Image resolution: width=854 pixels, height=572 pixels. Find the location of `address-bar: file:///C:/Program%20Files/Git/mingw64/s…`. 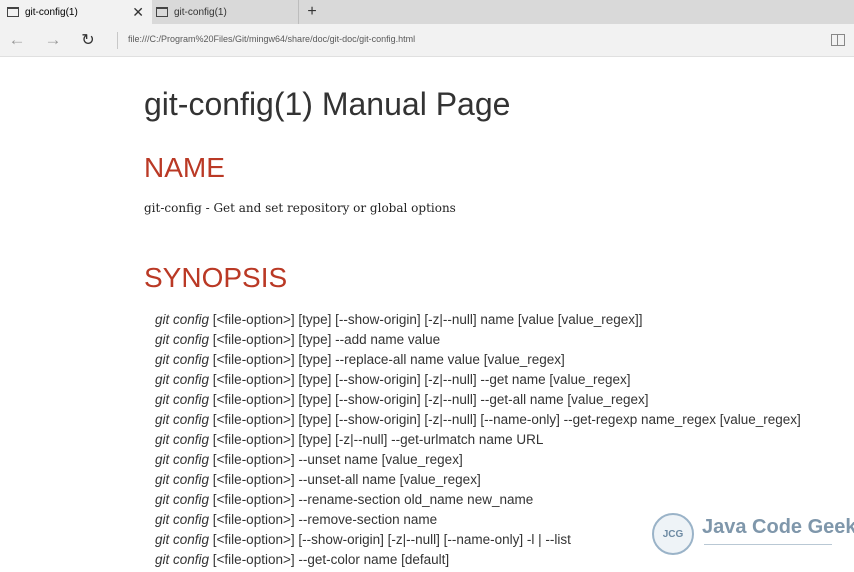

address-bar: file:///C:/Program%20Files/Git/mingw64/s… is located at coordinates (271, 39).